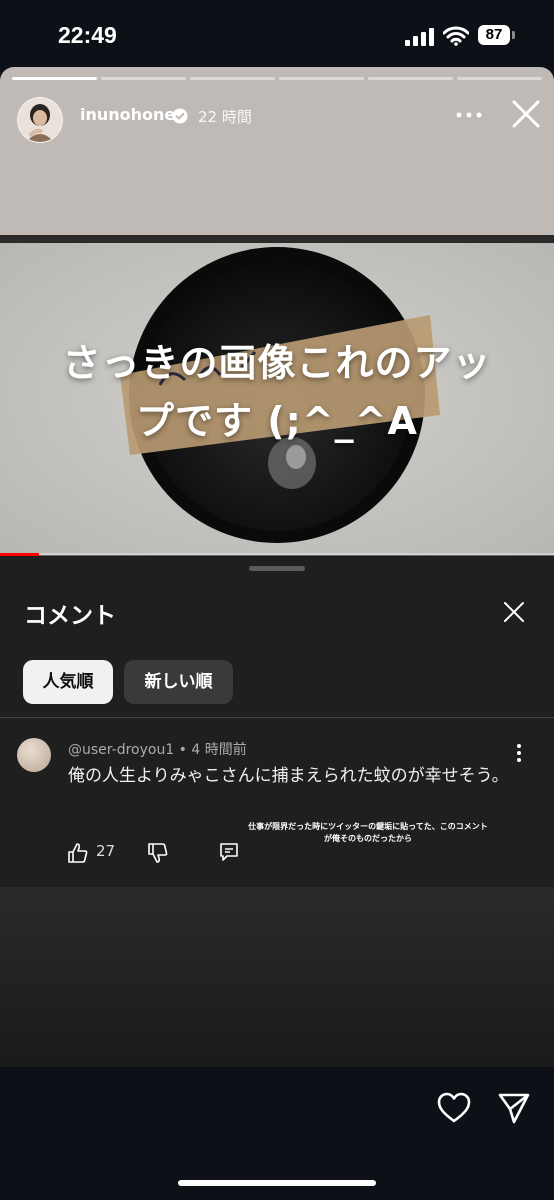 This screenshot has width=554, height=1200. I want to click on divider, so click(277, 717).